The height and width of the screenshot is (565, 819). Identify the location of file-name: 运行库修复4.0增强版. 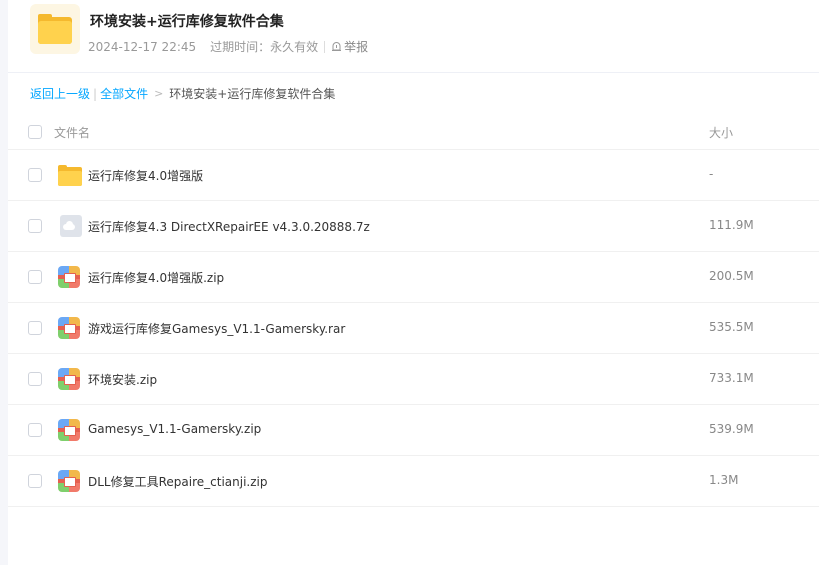
(145, 175).